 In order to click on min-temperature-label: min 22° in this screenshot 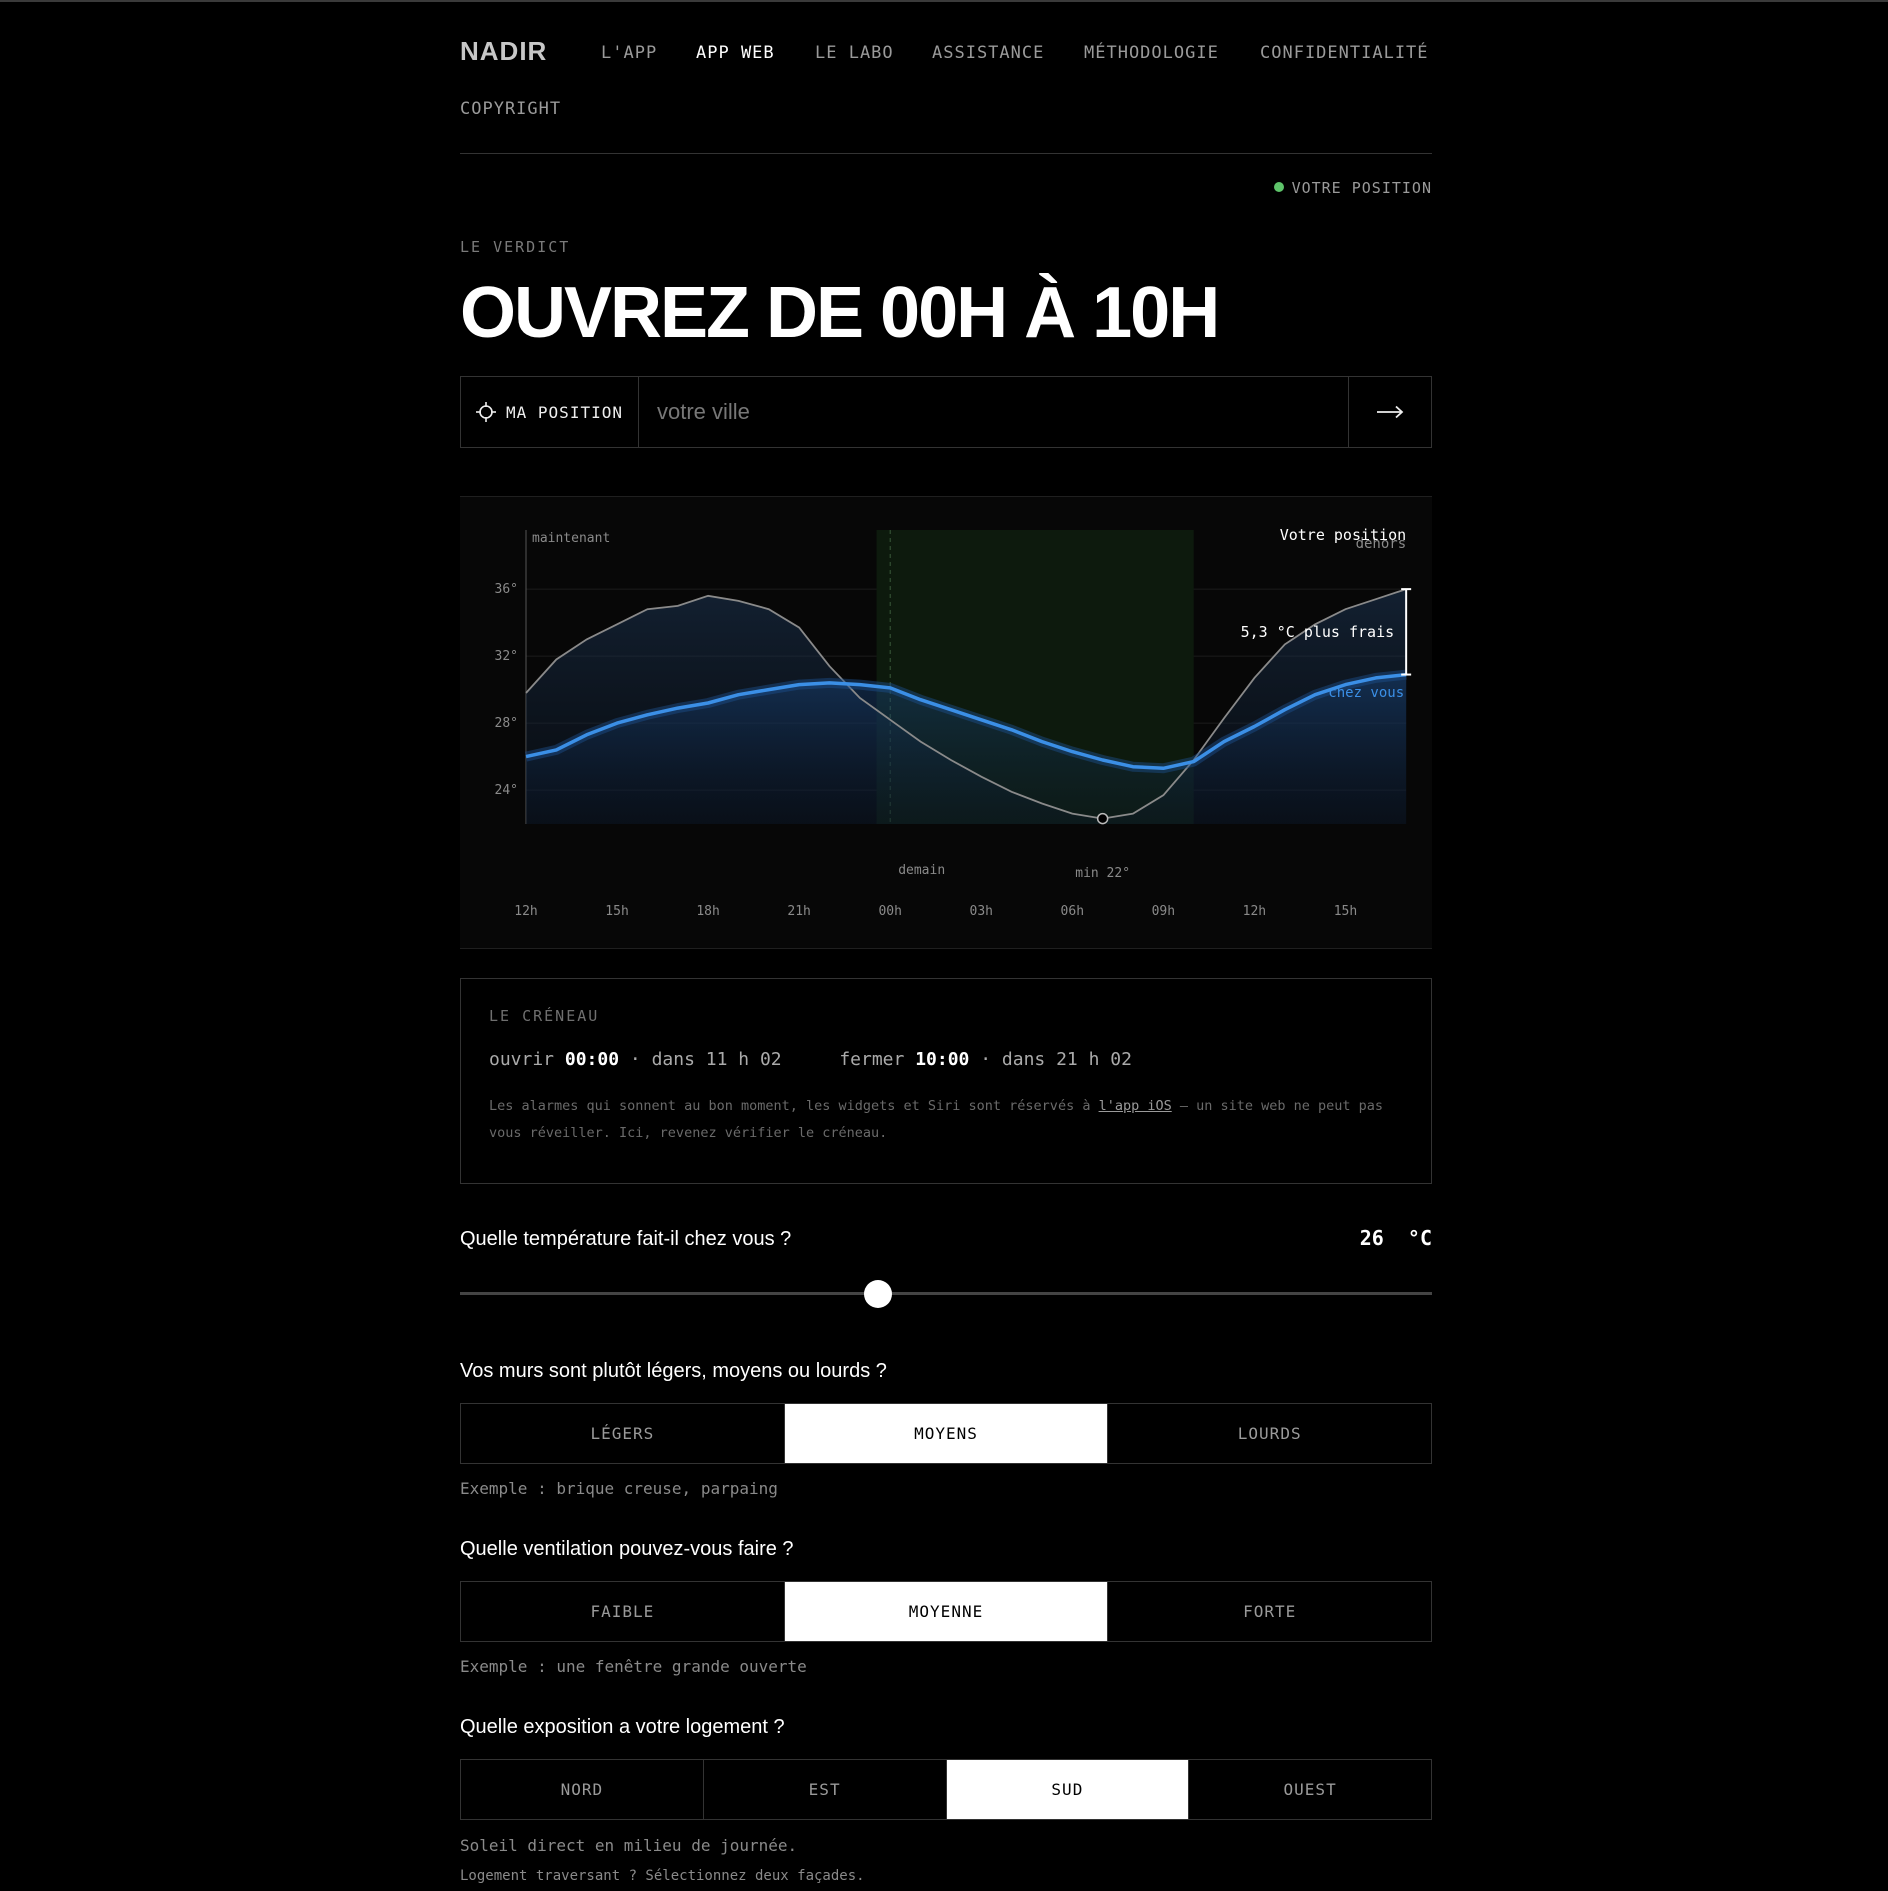, I will do `click(1102, 873)`.